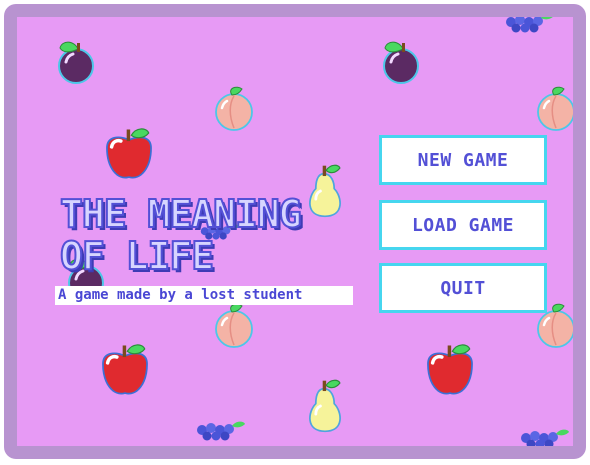  I want to click on load-game-button: LOAD GAME, so click(463, 225).